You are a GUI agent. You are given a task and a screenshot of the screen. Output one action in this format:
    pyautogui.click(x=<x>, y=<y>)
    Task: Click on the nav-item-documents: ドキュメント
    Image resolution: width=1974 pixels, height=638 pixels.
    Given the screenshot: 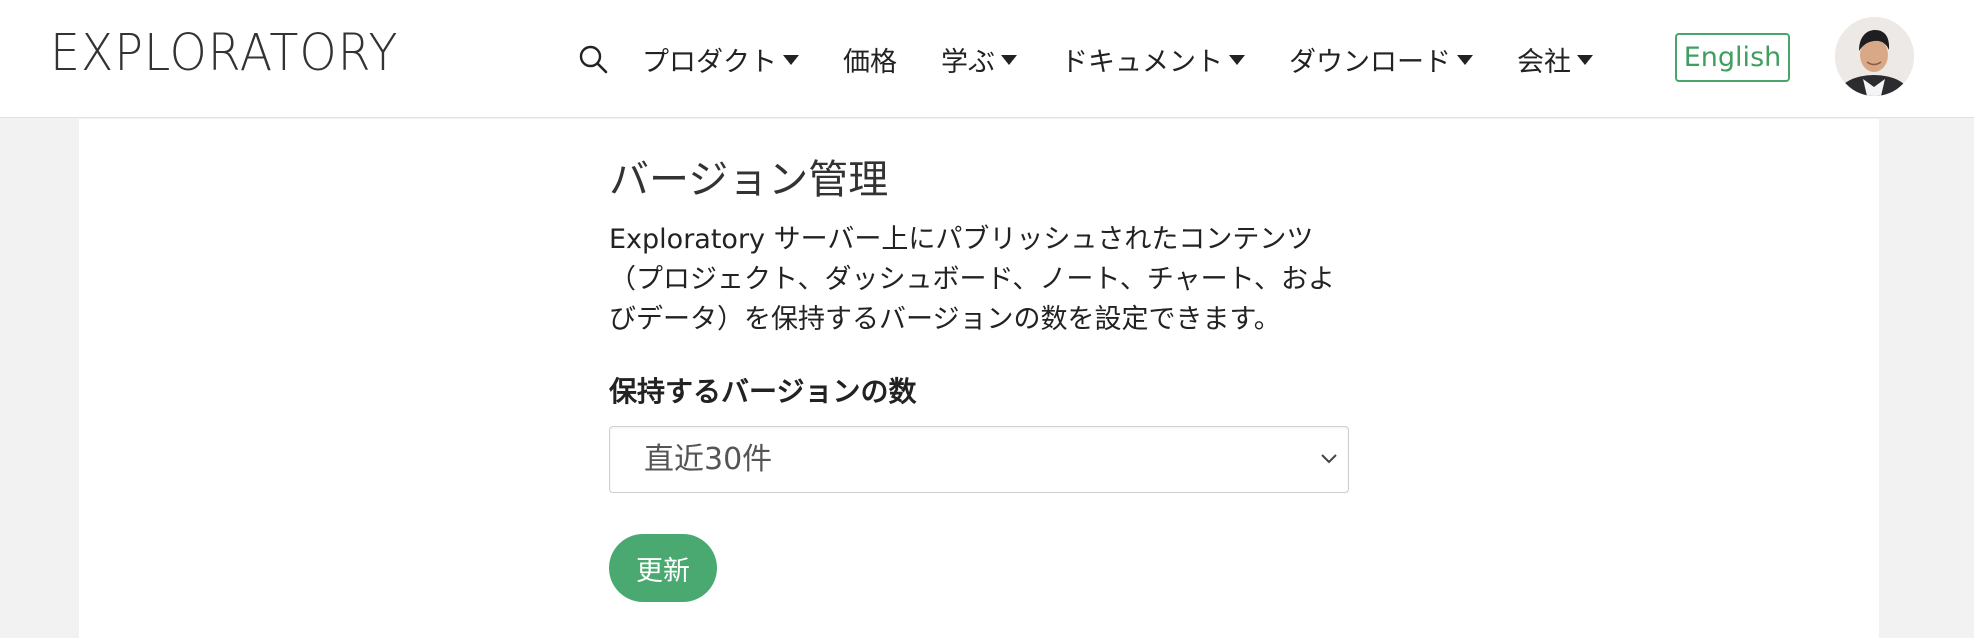 What is the action you would take?
    pyautogui.click(x=1153, y=59)
    